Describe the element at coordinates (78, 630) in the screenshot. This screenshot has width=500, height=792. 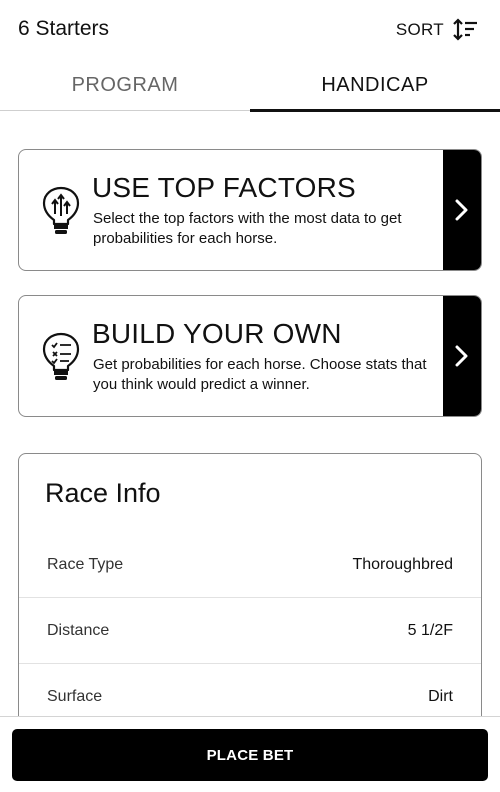
I see `distance-label: Distance` at that location.